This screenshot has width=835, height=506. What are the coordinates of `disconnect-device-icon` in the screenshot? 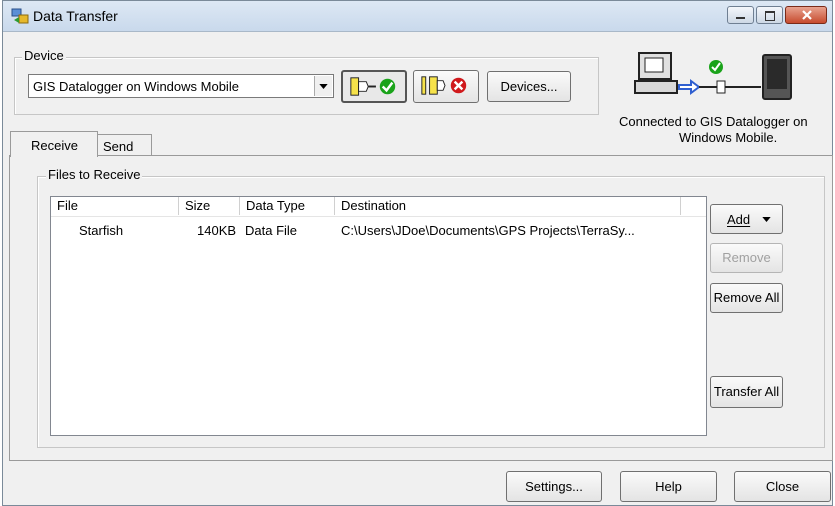 It's located at (444, 85).